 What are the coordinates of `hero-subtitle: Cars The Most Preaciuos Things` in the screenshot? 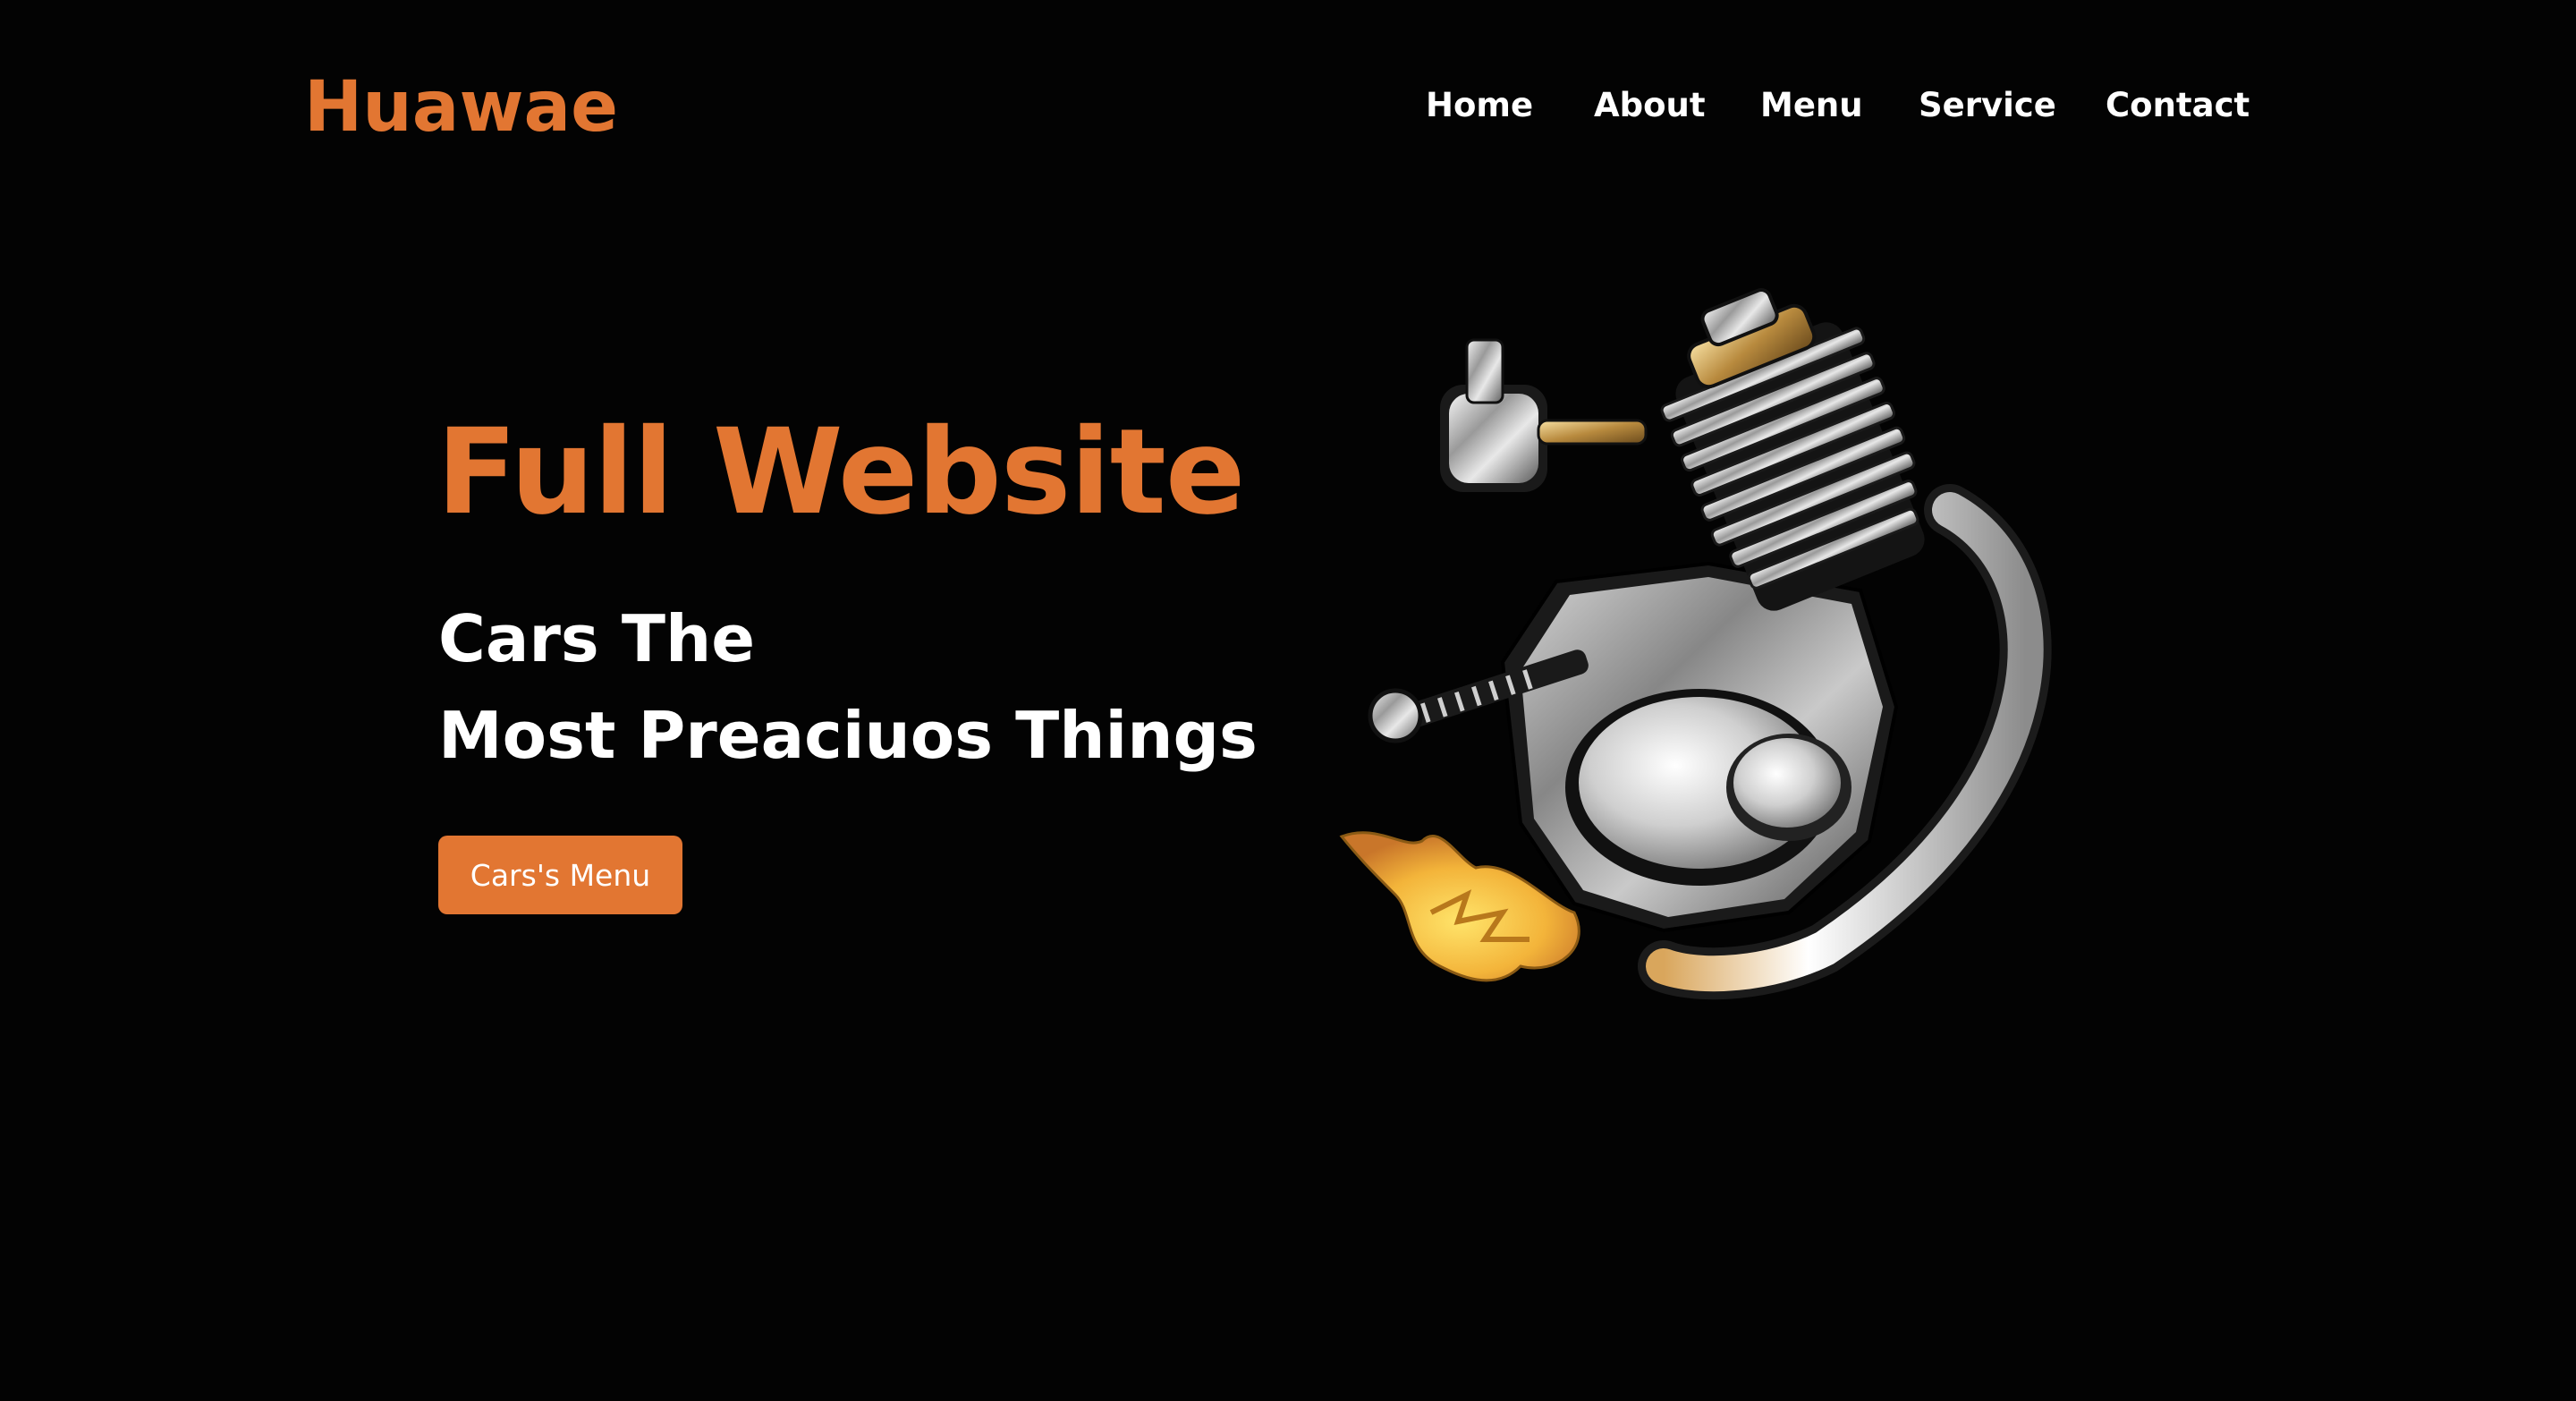 It's located at (848, 687).